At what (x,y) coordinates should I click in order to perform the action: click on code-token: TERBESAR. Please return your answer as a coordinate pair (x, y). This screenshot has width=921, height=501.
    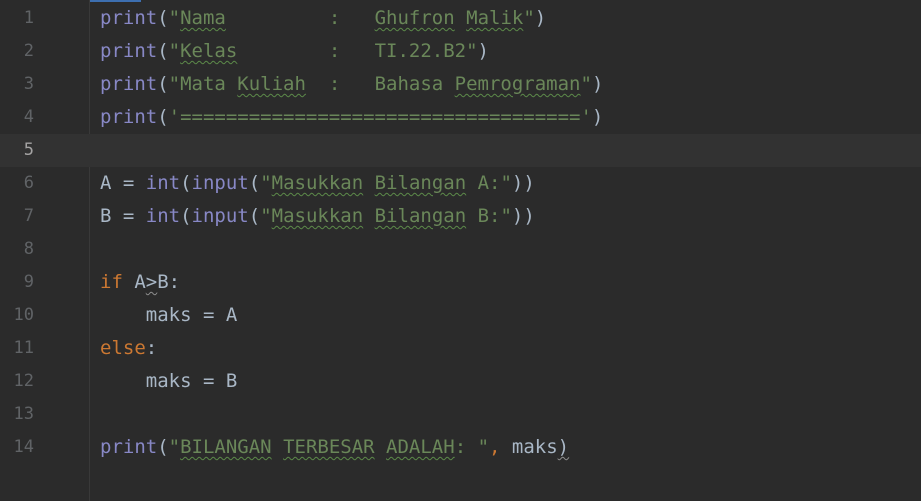
    Looking at the image, I should click on (329, 447).